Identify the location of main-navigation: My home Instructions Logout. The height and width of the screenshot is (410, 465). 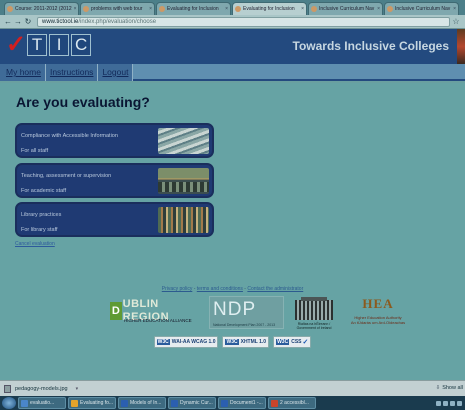
(232, 72).